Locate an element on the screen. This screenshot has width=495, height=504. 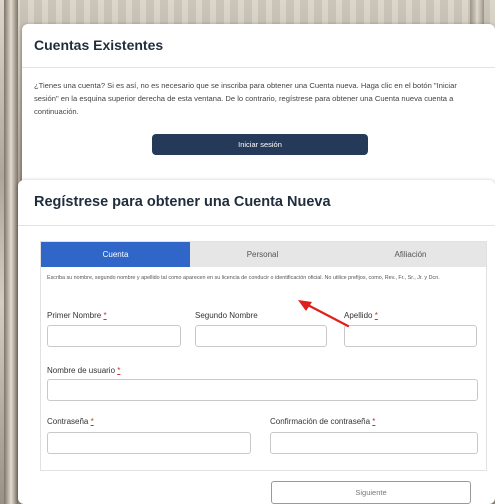
confirm-password-label-text: Confirmación de contraseña is located at coordinates (320, 421).